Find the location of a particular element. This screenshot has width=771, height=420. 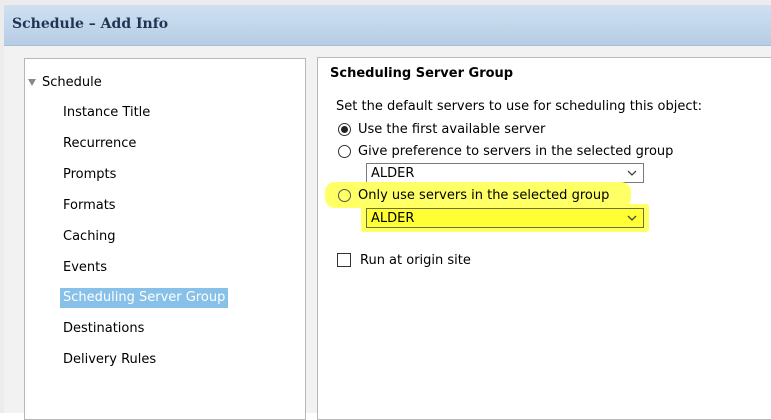

triangle-down-icon is located at coordinates (32, 82).